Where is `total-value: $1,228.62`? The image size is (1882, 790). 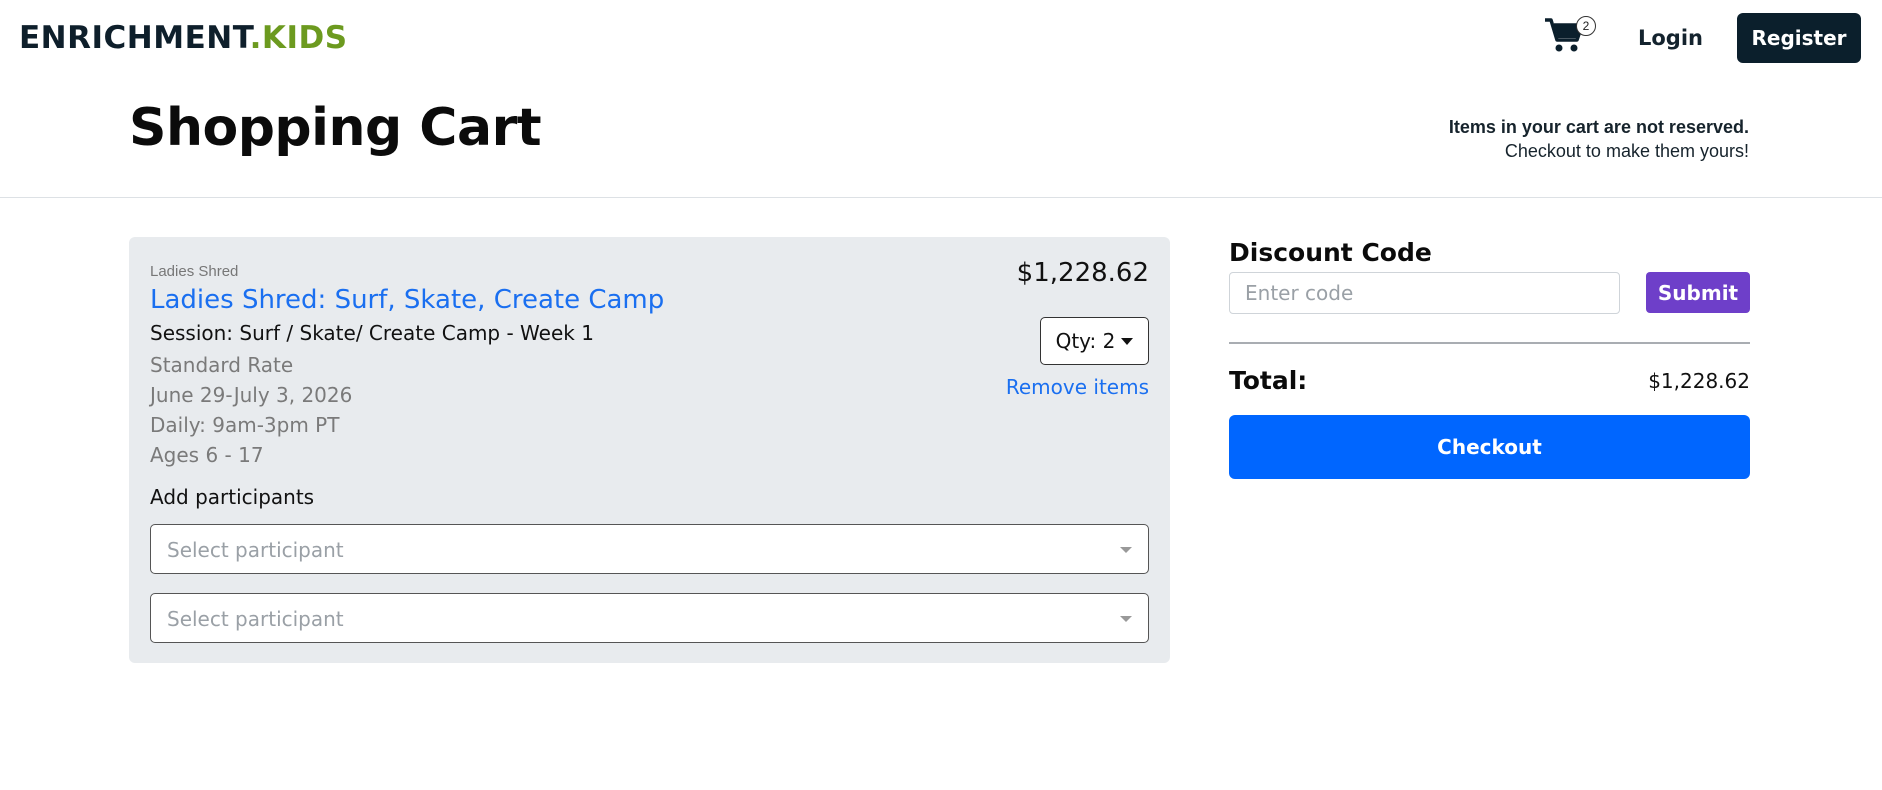
total-value: $1,228.62 is located at coordinates (1699, 381).